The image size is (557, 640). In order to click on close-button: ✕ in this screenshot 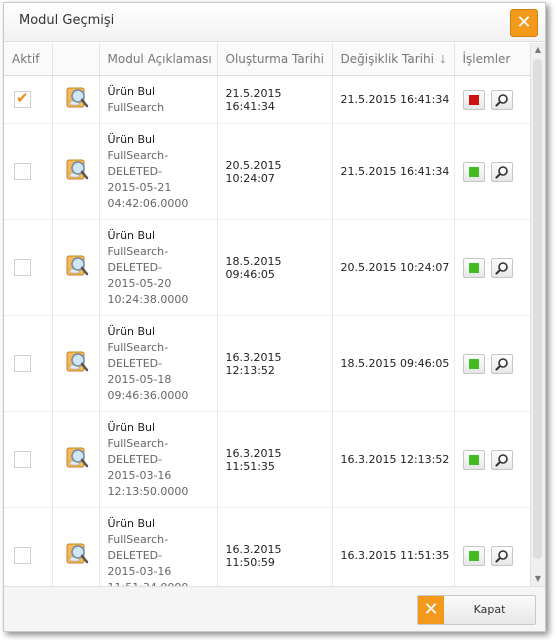, I will do `click(524, 23)`.